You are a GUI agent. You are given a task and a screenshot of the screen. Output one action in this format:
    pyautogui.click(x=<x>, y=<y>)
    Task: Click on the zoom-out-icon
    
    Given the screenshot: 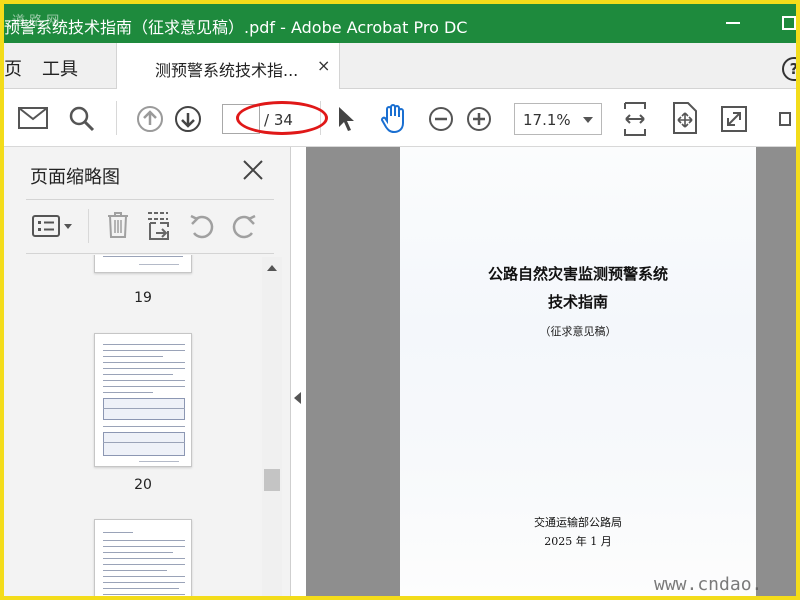 What is the action you would take?
    pyautogui.click(x=441, y=119)
    